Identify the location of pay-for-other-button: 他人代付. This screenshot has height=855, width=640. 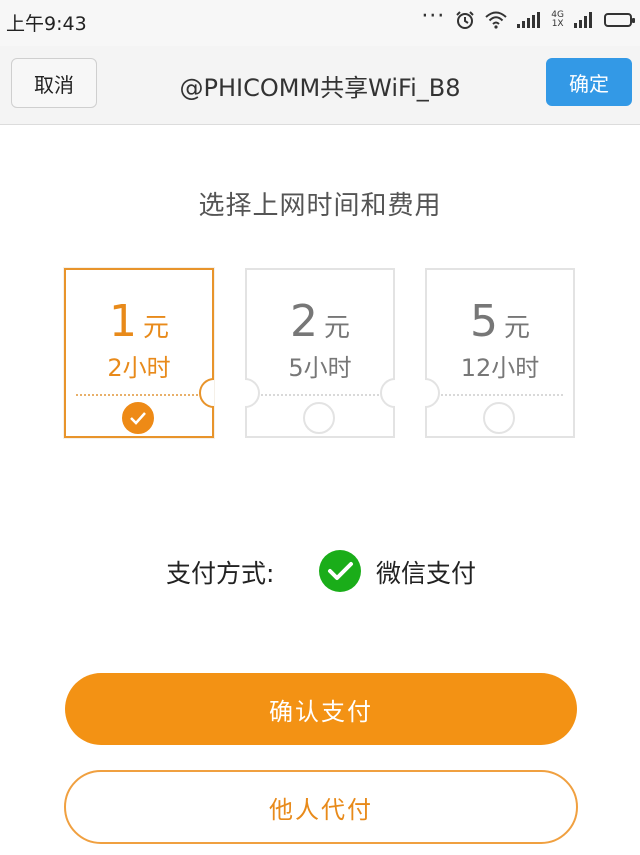
(321, 807).